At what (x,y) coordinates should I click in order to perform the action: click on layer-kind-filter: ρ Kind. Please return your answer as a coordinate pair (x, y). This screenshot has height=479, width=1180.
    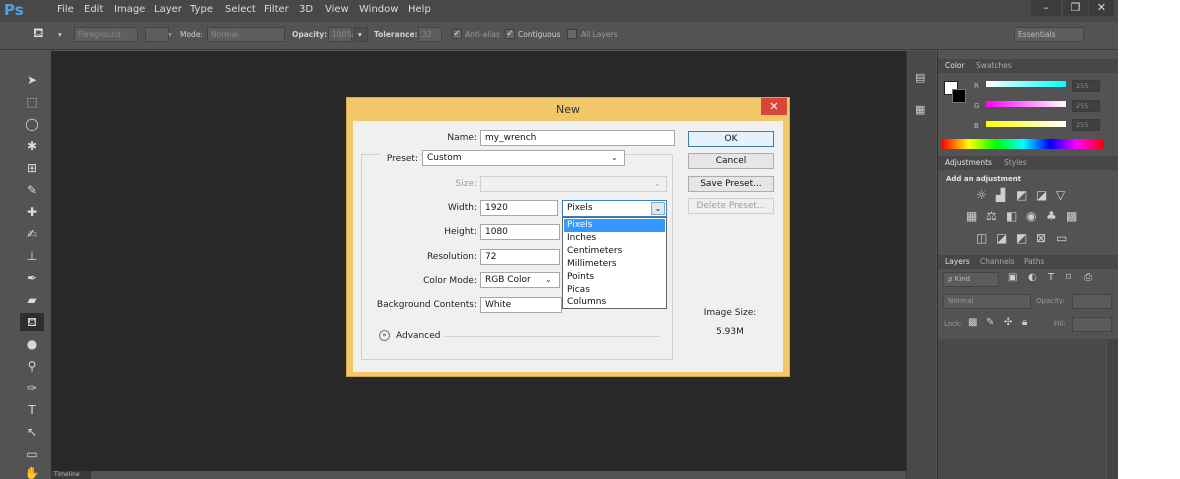
    Looking at the image, I should click on (971, 279).